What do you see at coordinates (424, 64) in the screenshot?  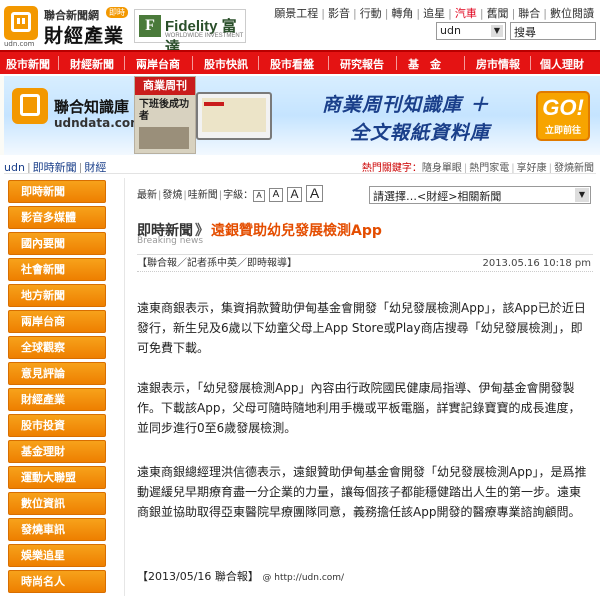 I see `nav-funds: 基 金` at bounding box center [424, 64].